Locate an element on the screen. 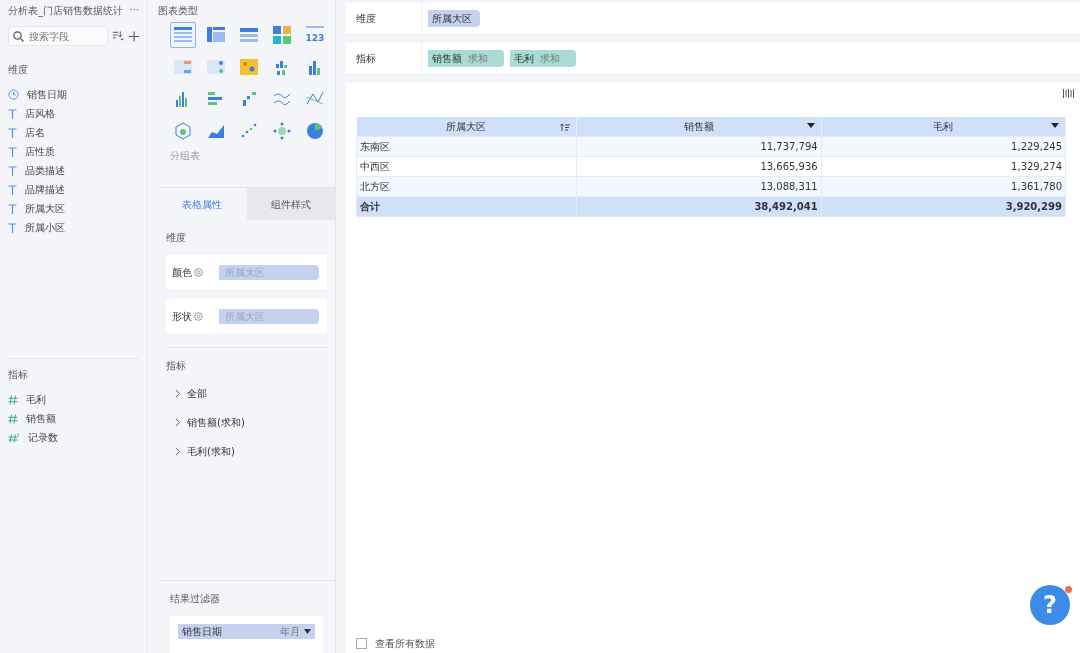 The image size is (1080, 653). dimension-pill: 所属大区 is located at coordinates (454, 18).